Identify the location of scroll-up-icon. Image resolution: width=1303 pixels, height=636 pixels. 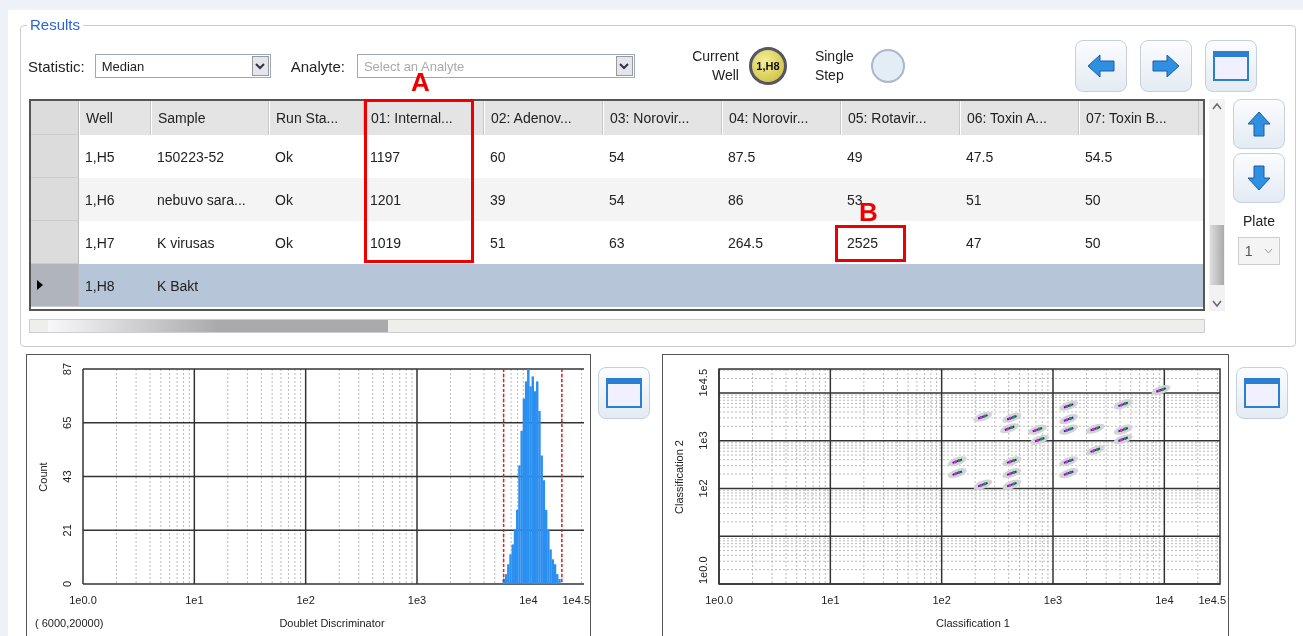
(1217, 106).